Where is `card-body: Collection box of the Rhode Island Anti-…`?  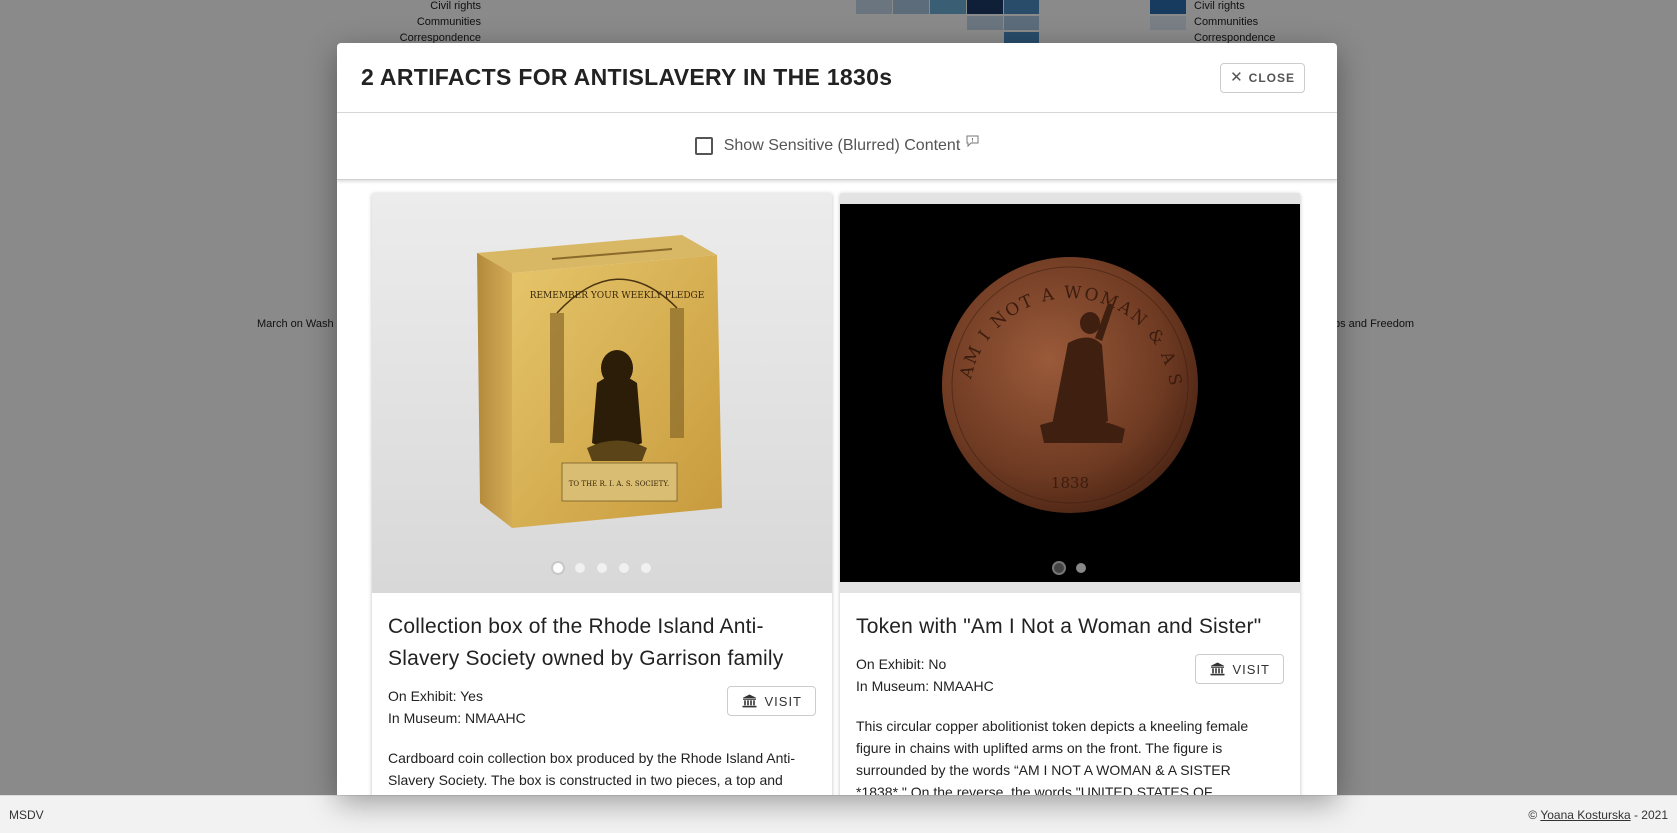 card-body: Collection box of the Rhode Island Anti-… is located at coordinates (602, 694).